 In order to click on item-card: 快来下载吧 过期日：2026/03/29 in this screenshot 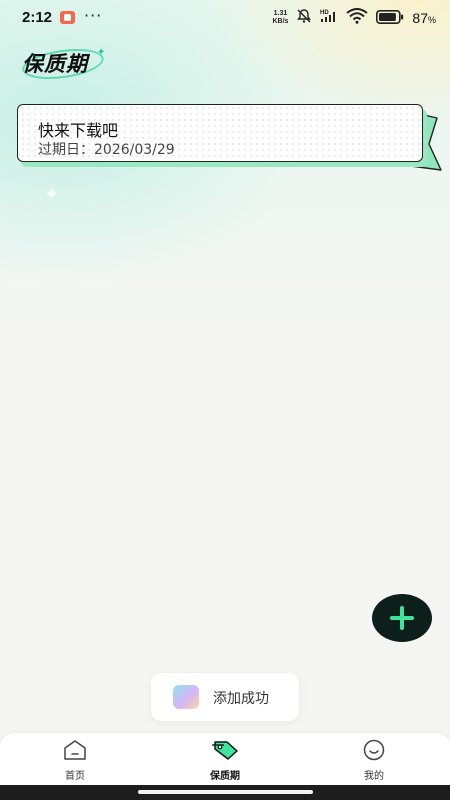, I will do `click(229, 137)`.